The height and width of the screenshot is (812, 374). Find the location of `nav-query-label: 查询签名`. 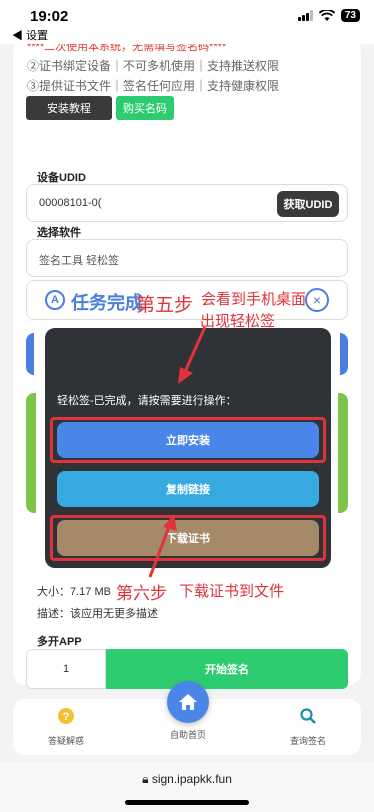

nav-query-label: 查询签名 is located at coordinates (307, 741).